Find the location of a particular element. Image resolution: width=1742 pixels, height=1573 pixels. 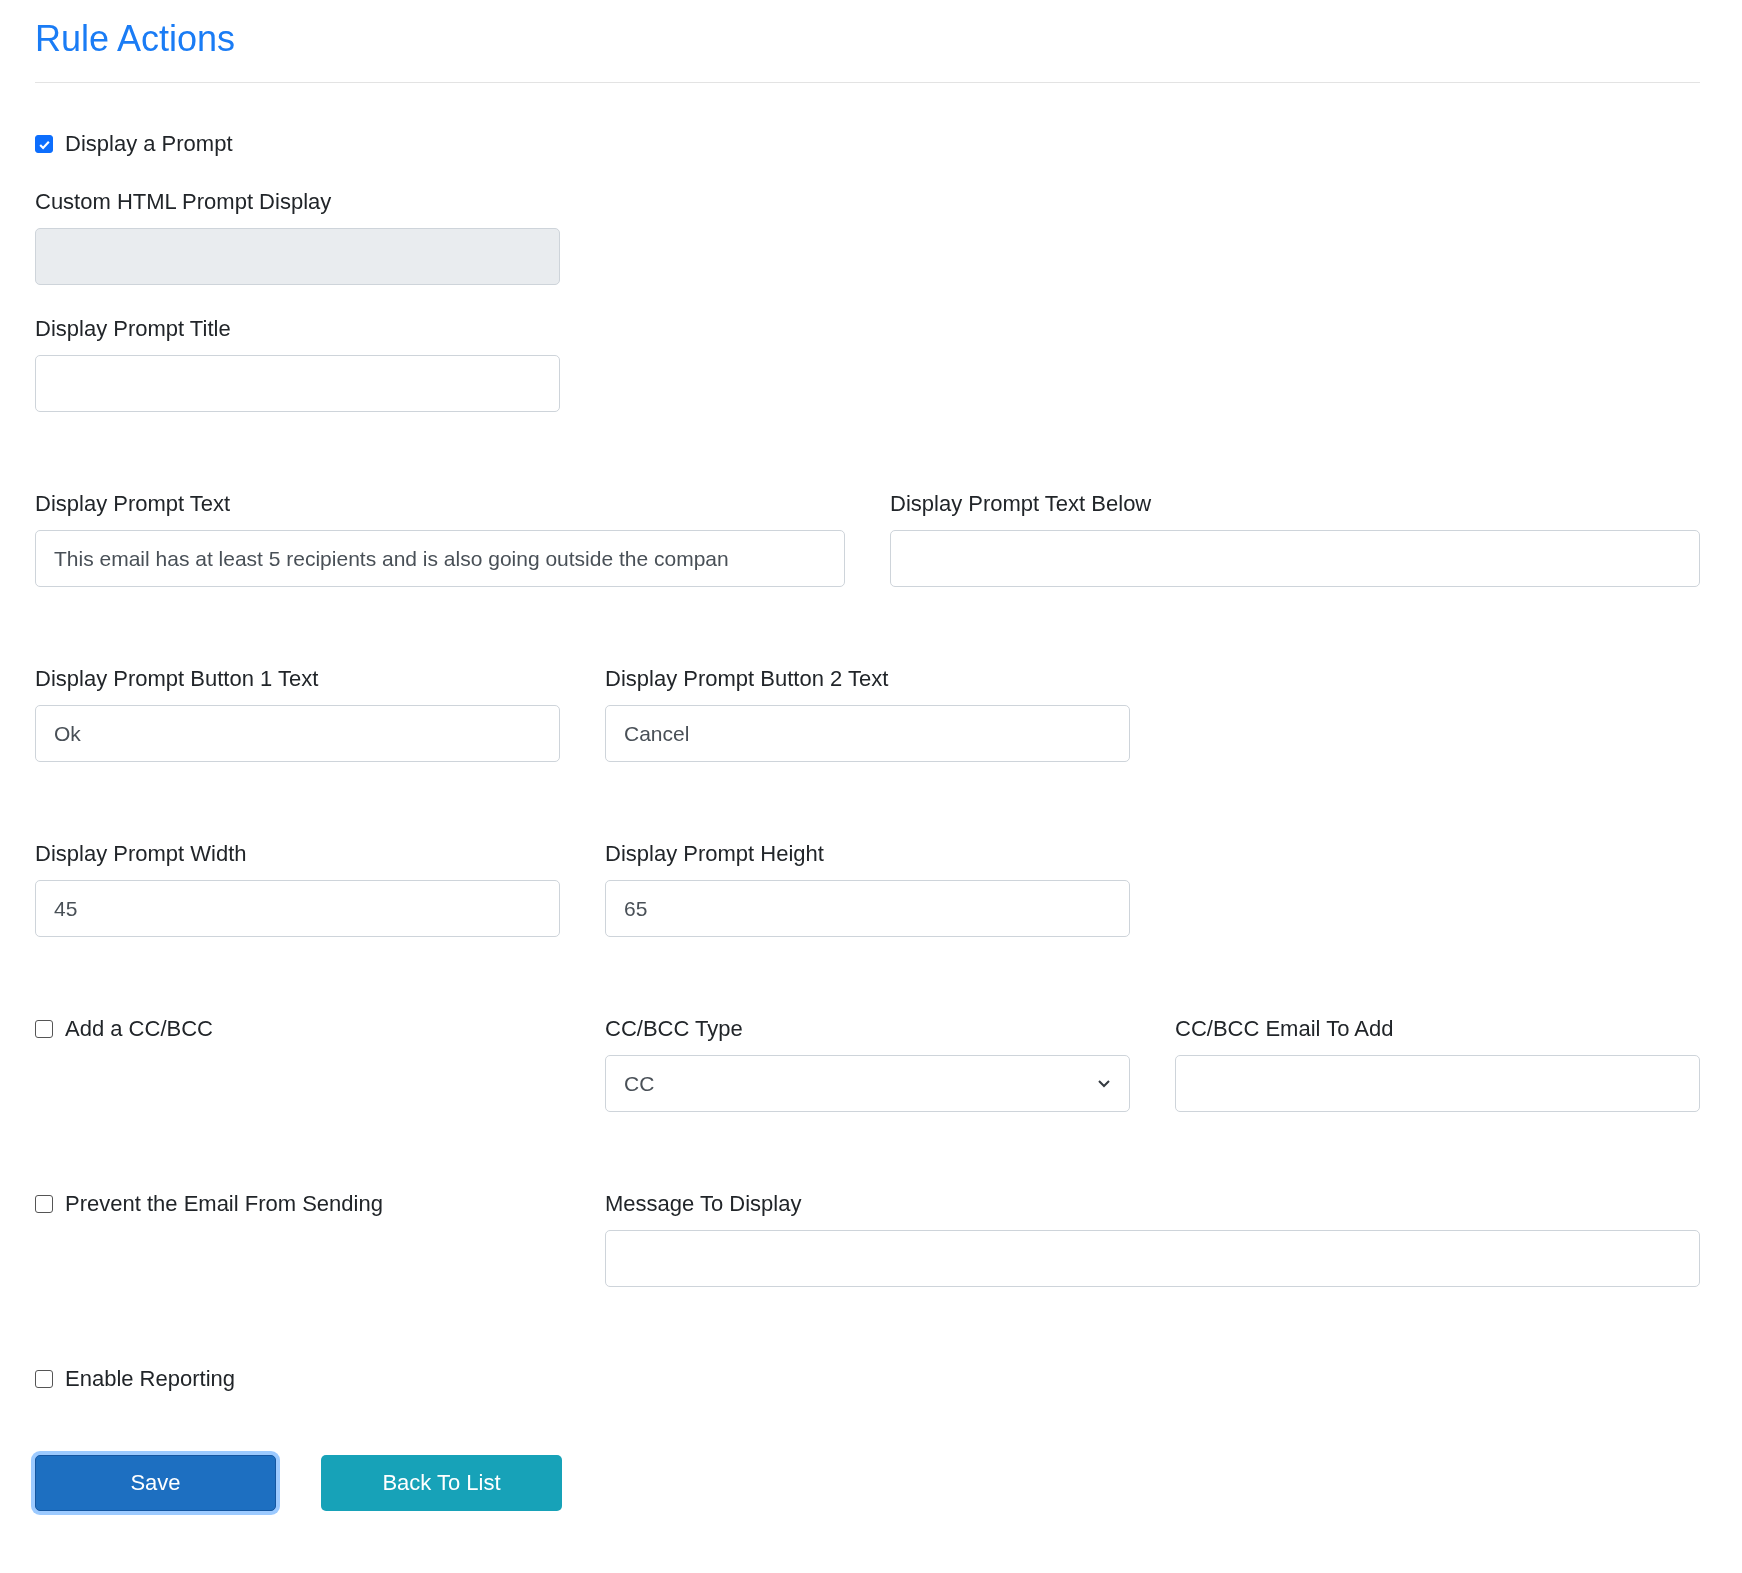

input-field: Ok is located at coordinates (297, 733).